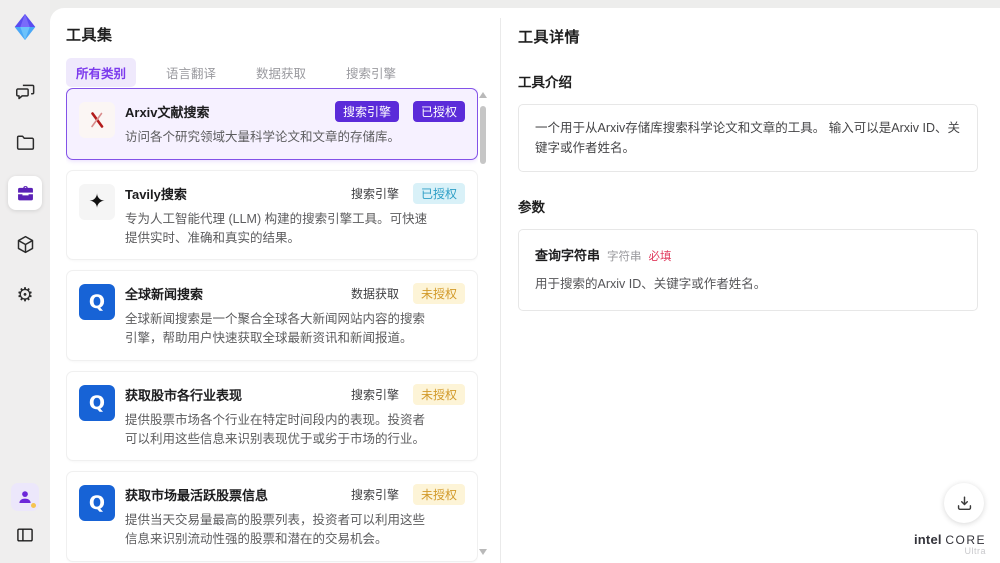  What do you see at coordinates (184, 395) in the screenshot?
I see `tool-name: 获取股市各行业表现` at bounding box center [184, 395].